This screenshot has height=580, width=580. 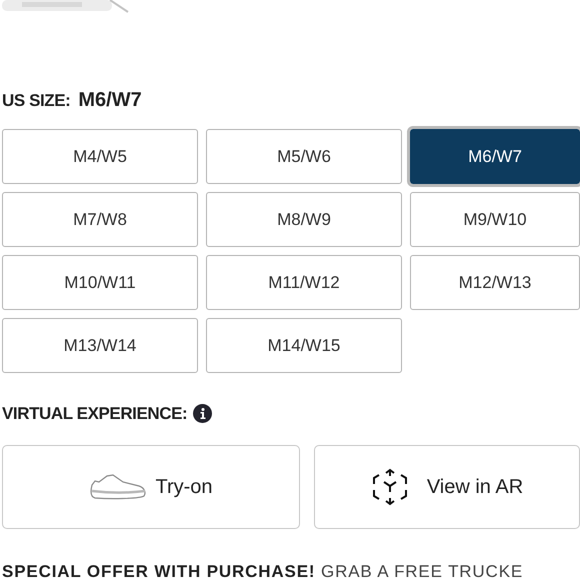 What do you see at coordinates (110, 100) in the screenshot?
I see `selected-size: M6/W7` at bounding box center [110, 100].